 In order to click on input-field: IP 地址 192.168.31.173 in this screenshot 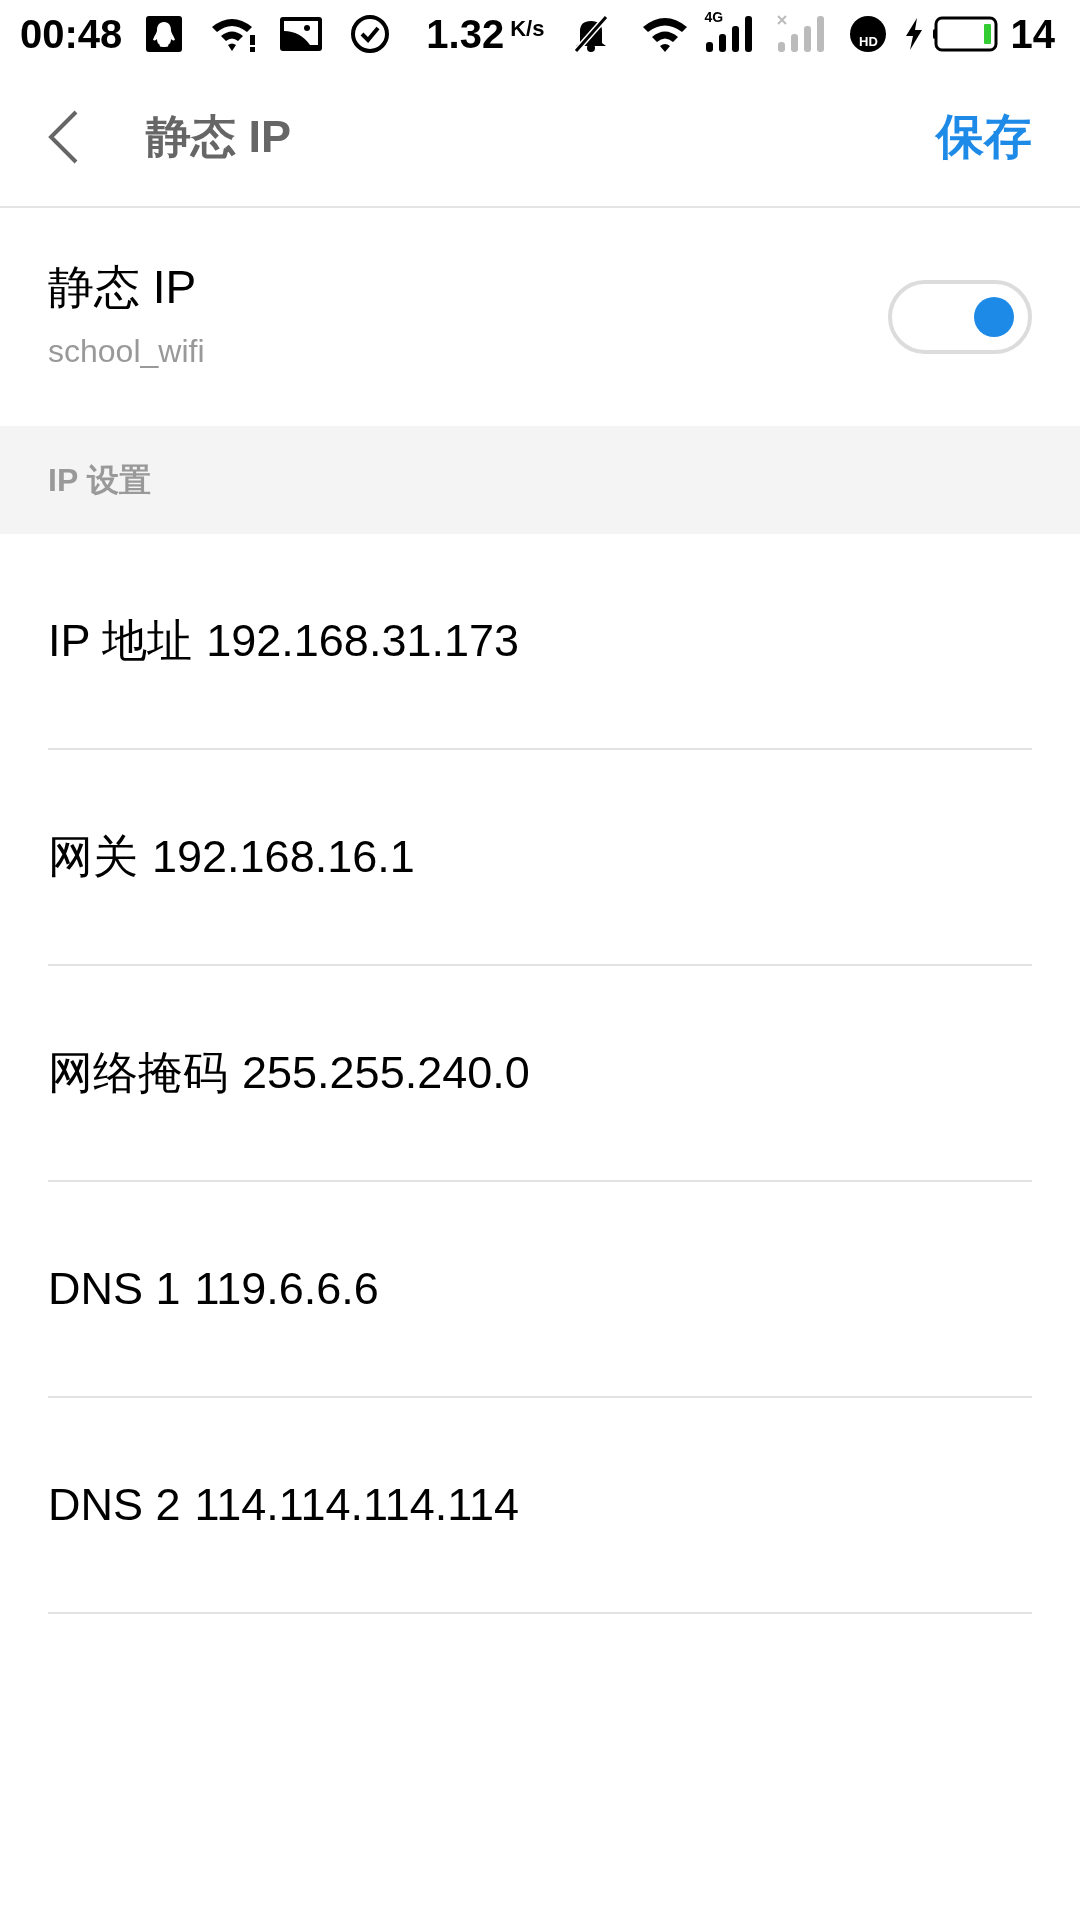, I will do `click(540, 642)`.